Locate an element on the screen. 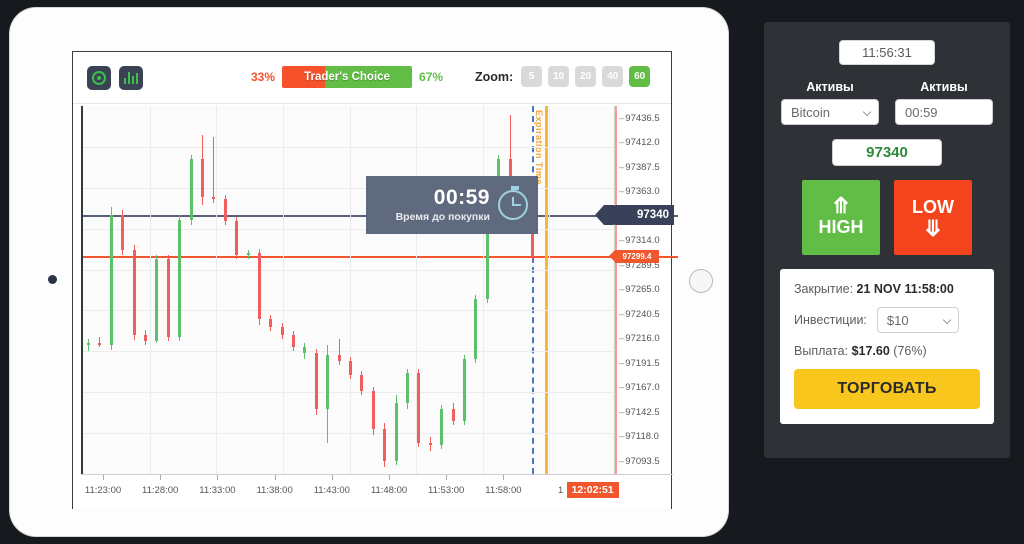 The height and width of the screenshot is (544, 1024). zoom-controls: Zoom: 5 10 20 40 60 is located at coordinates (563, 76).